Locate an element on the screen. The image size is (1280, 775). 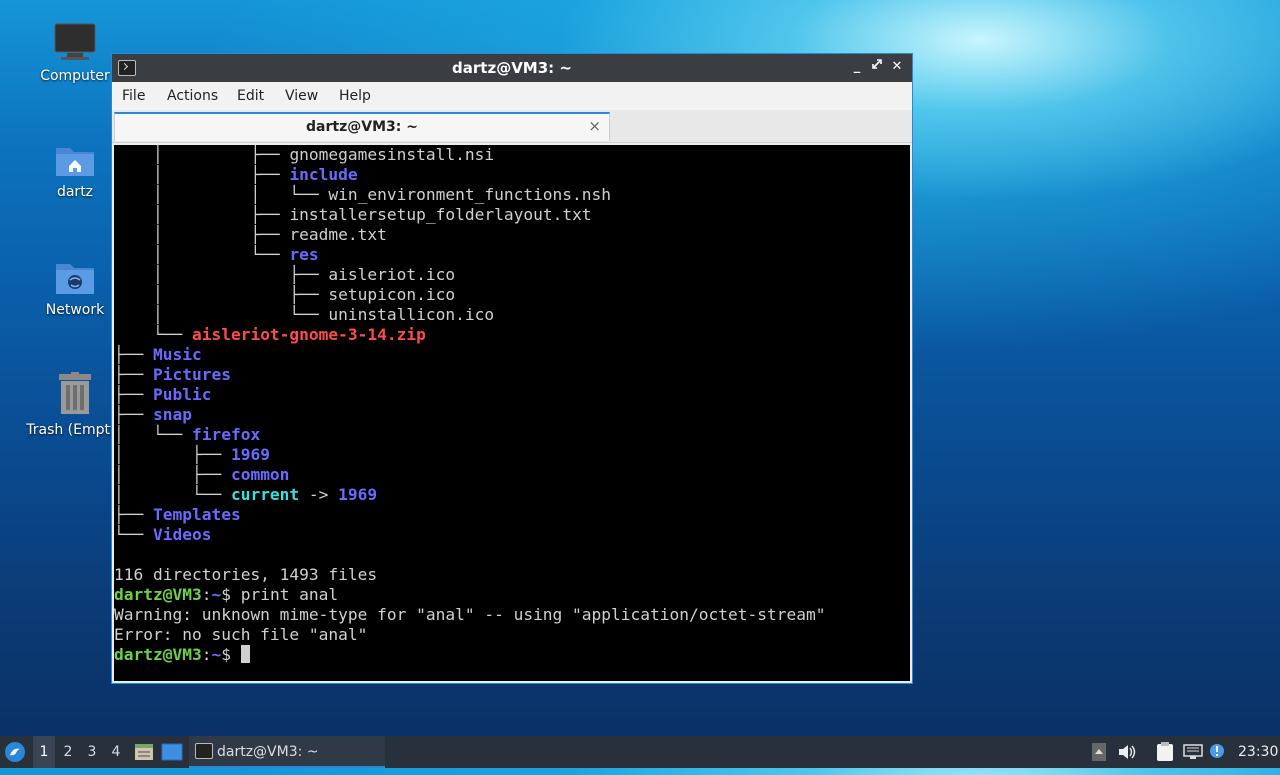
terminal-text: Pictures is located at coordinates (191, 374).